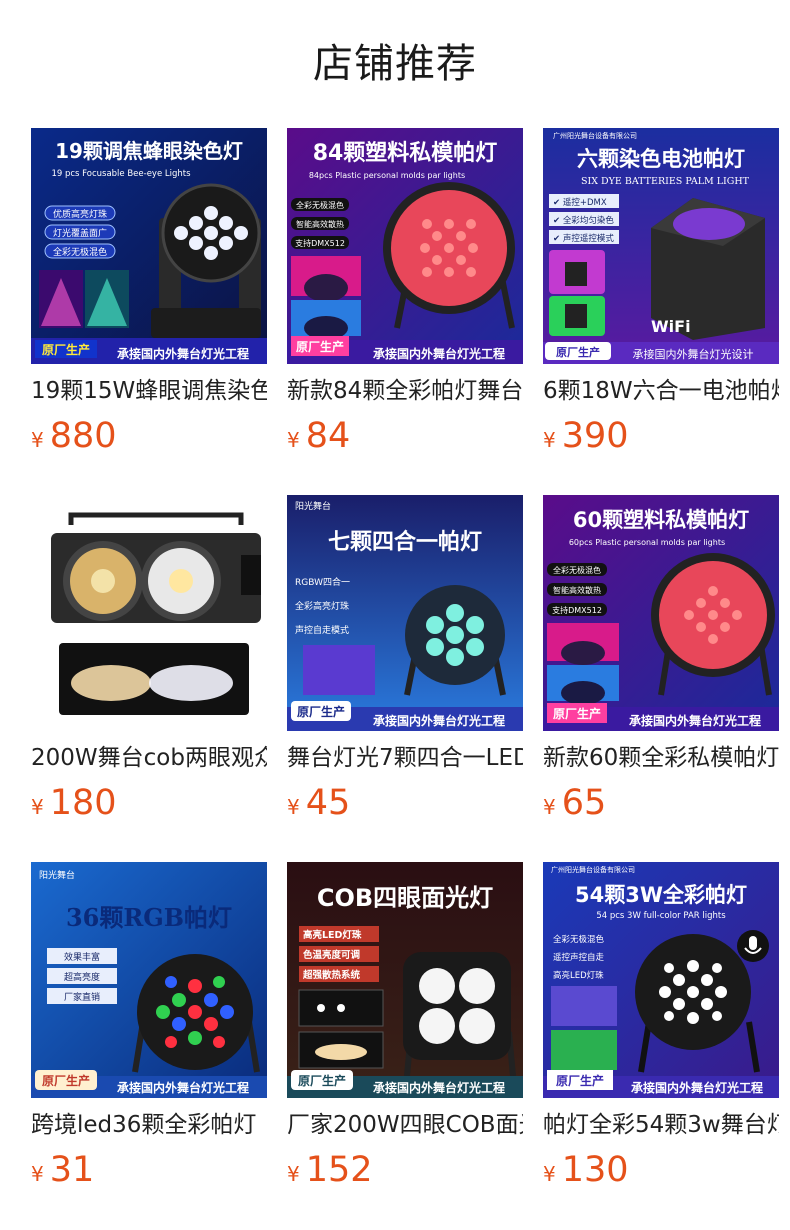 Image resolution: width=790 pixels, height=1230 pixels. I want to click on product-price: ¥130, so click(661, 1173).